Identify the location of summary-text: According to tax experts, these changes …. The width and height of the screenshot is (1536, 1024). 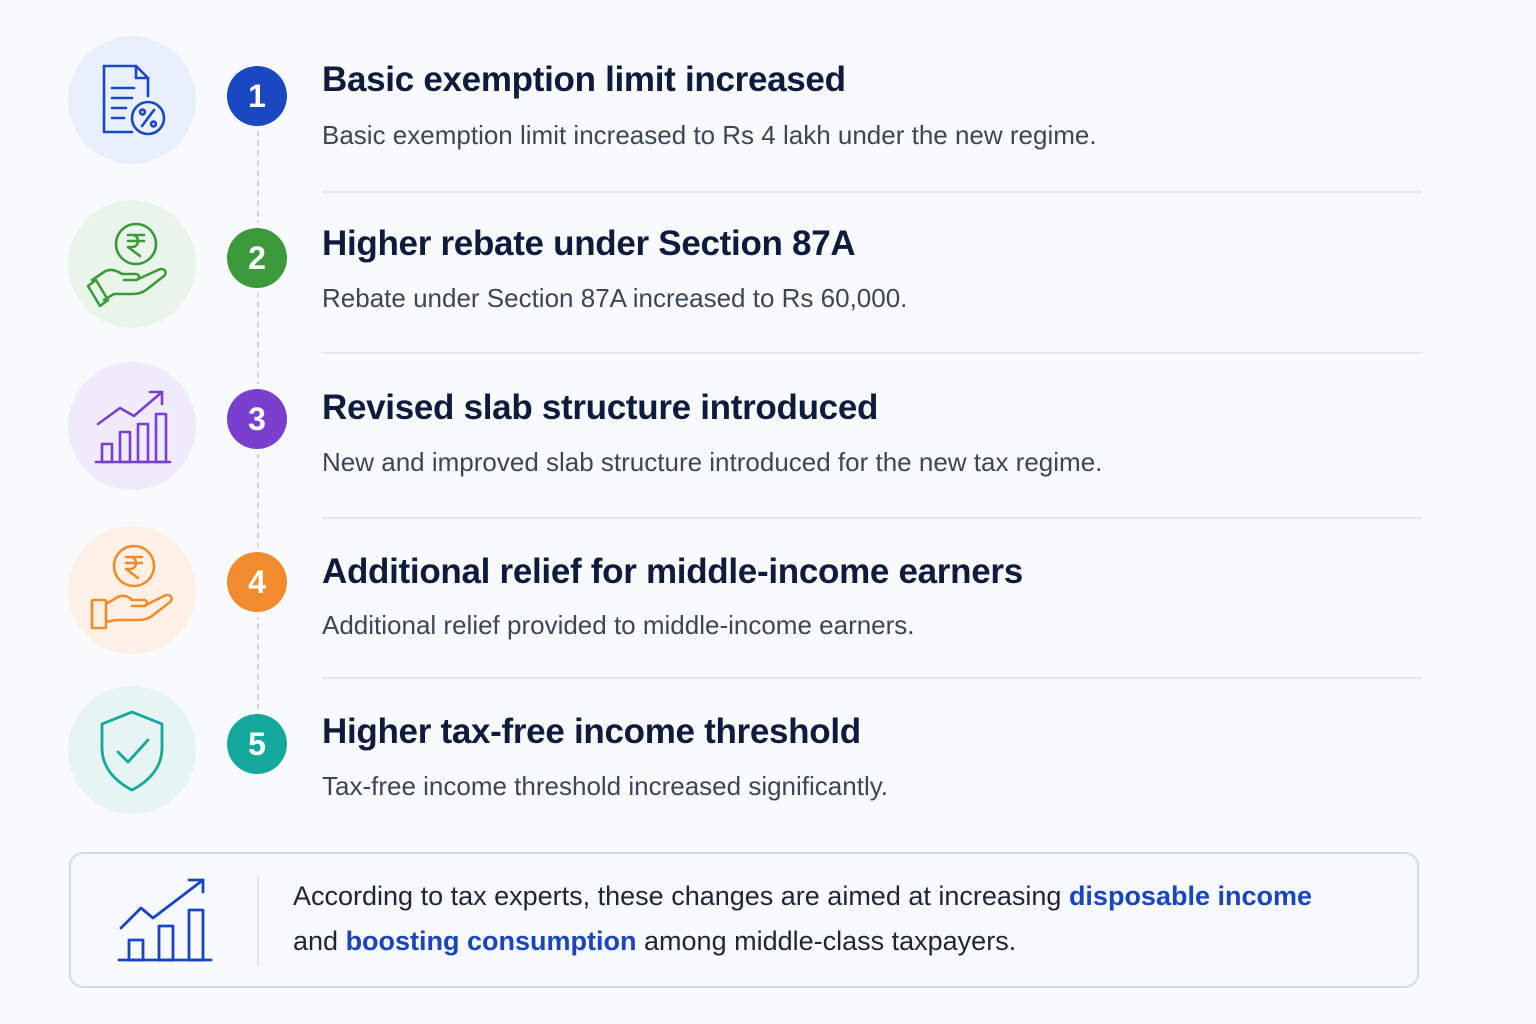
(843, 919).